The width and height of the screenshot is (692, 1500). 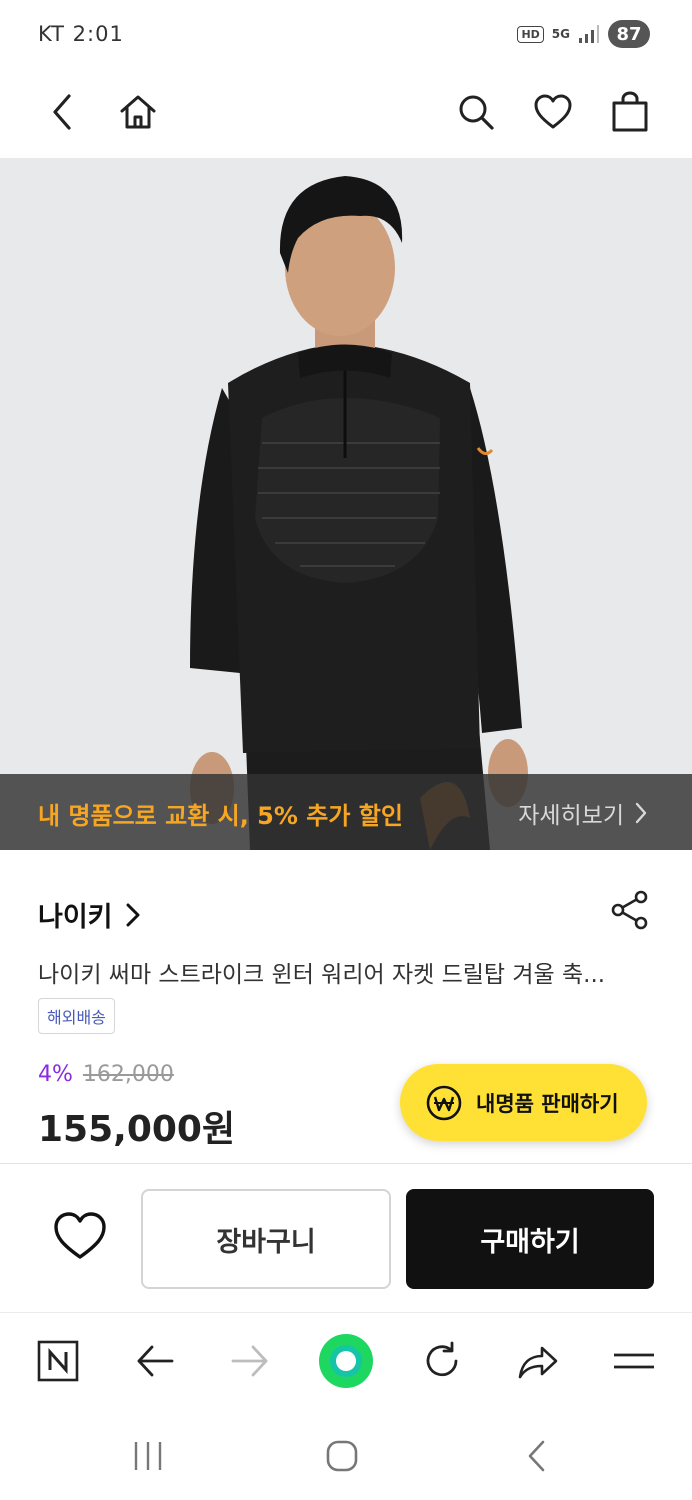 What do you see at coordinates (76, 1016) in the screenshot?
I see `shipping-badge: 해외배송` at bounding box center [76, 1016].